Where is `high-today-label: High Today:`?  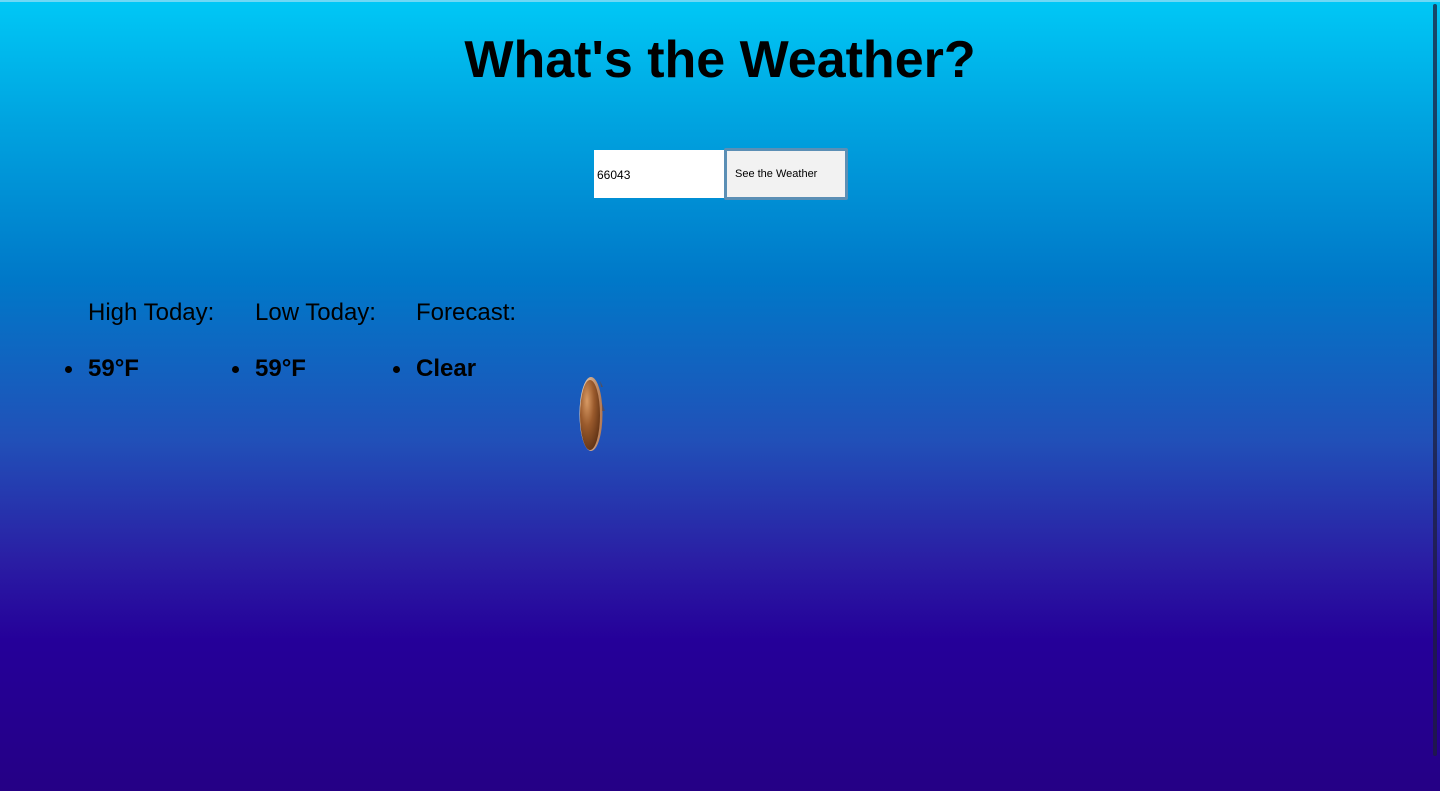 high-today-label: High Today: is located at coordinates (151, 312).